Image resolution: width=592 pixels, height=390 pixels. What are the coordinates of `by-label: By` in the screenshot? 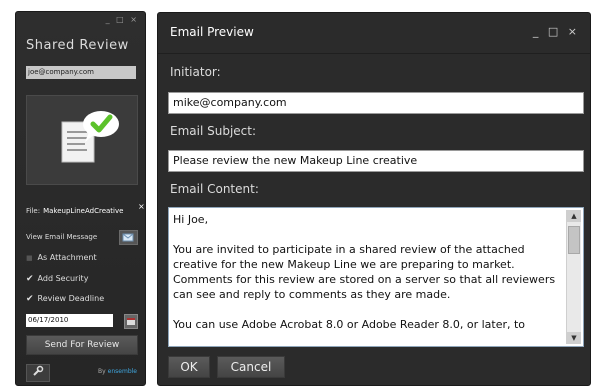 It's located at (102, 371).